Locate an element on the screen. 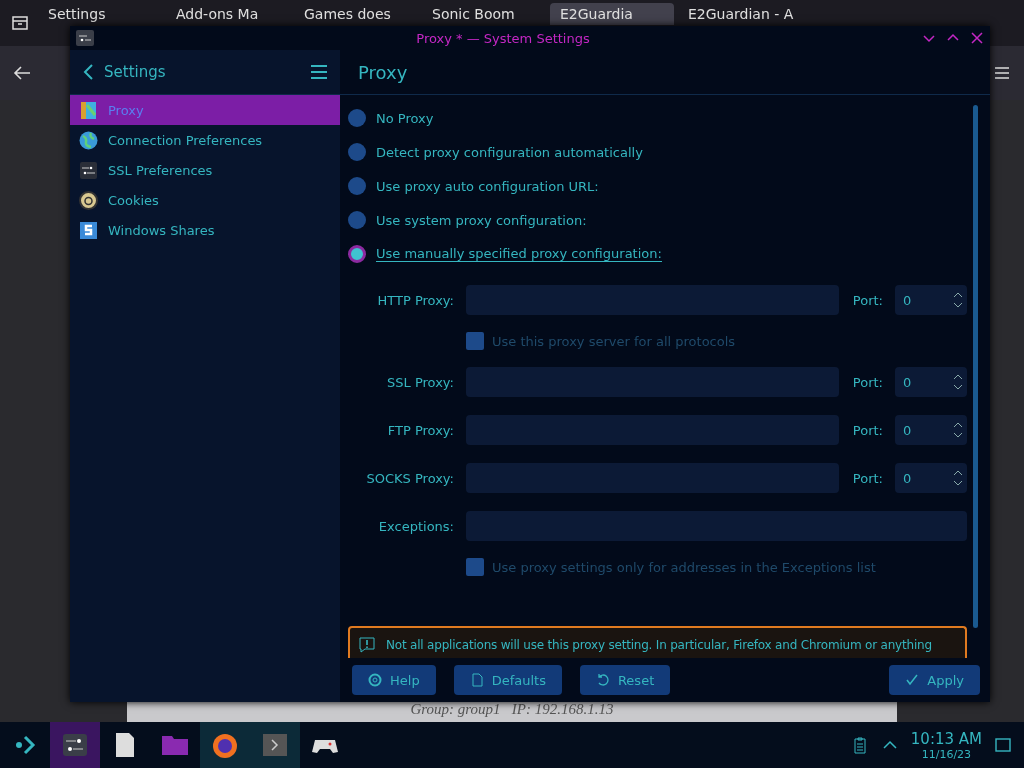 Image resolution: width=1024 pixels, height=768 pixels. lifebuoy-icon is located at coordinates (375, 680).